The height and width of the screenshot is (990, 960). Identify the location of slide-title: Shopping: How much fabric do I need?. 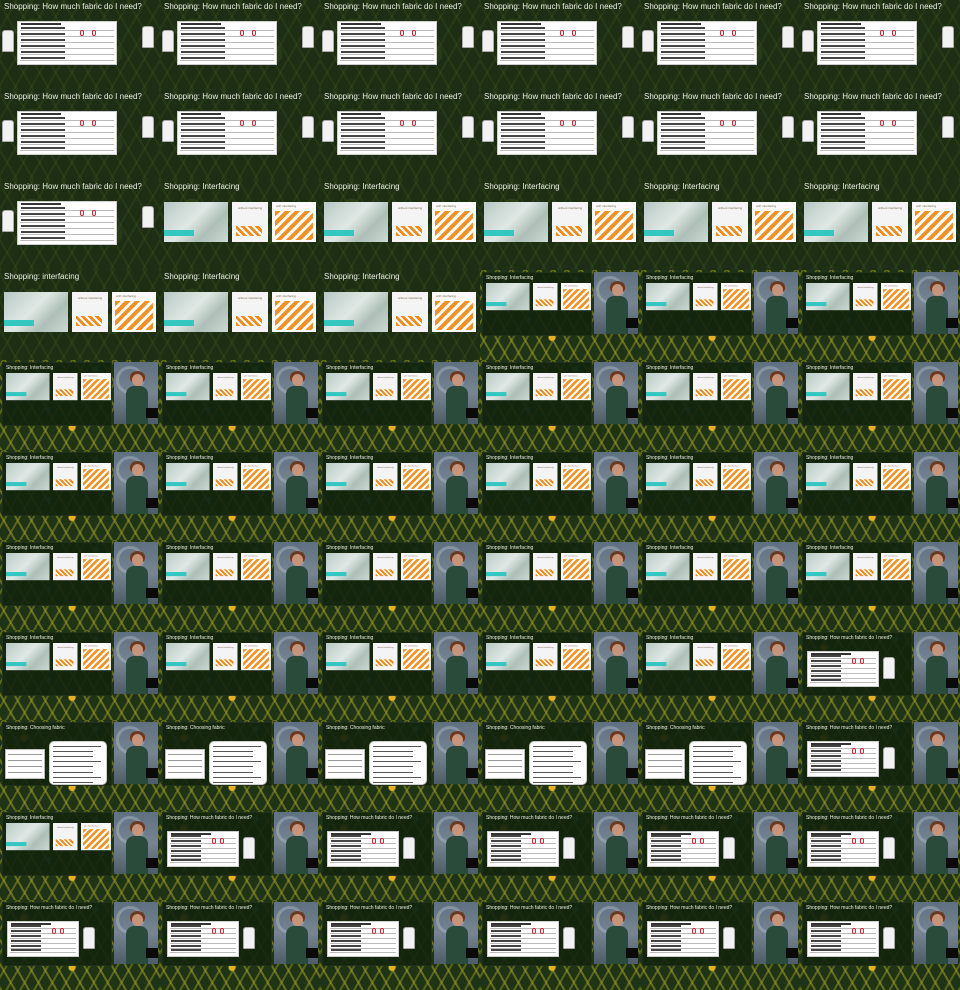
(233, 96).